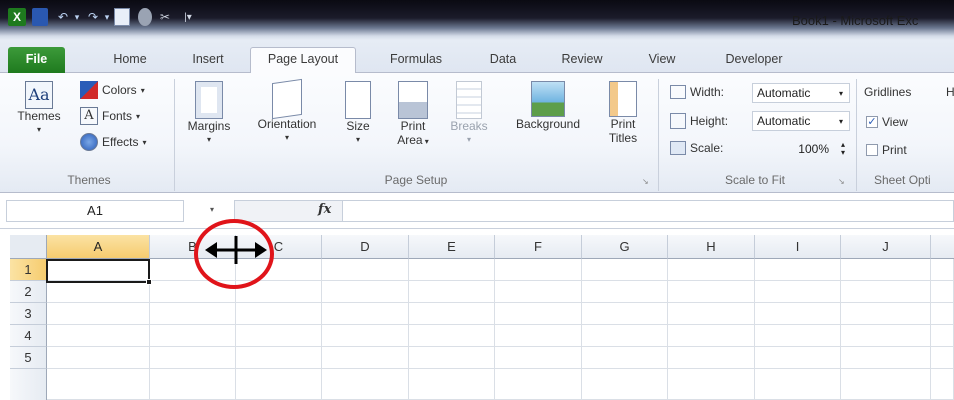  Describe the element at coordinates (287, 111) in the screenshot. I see `orientation-button: Orientation ▾` at that location.